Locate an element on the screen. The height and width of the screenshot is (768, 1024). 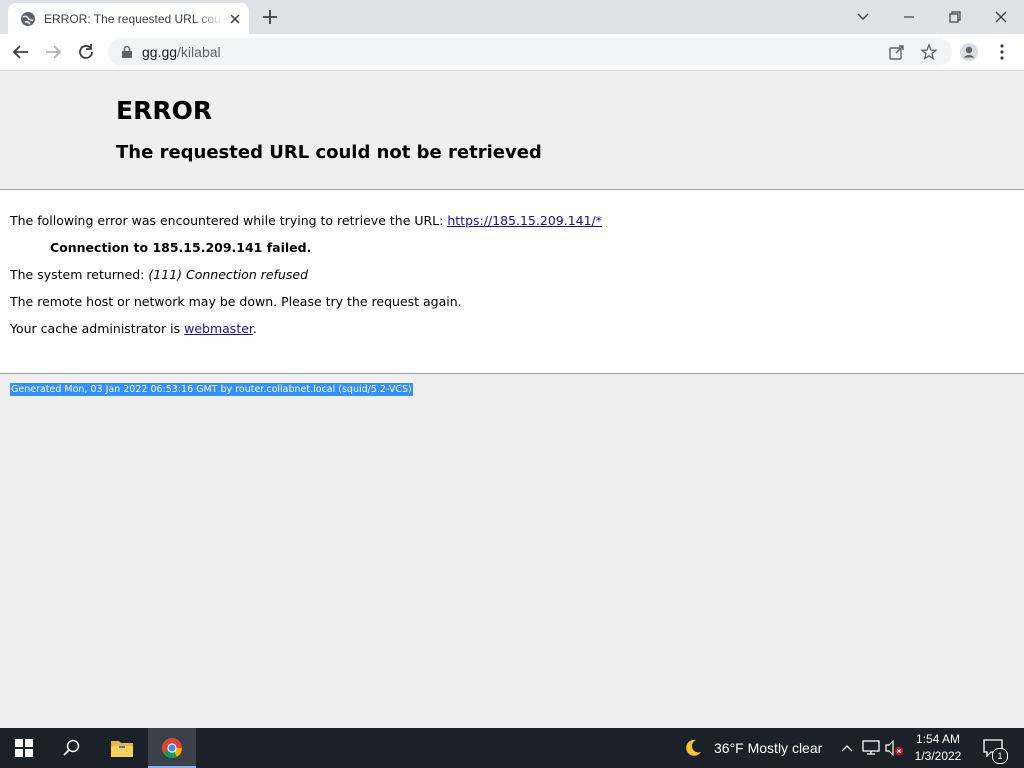
chrome-icon is located at coordinates (172, 748).